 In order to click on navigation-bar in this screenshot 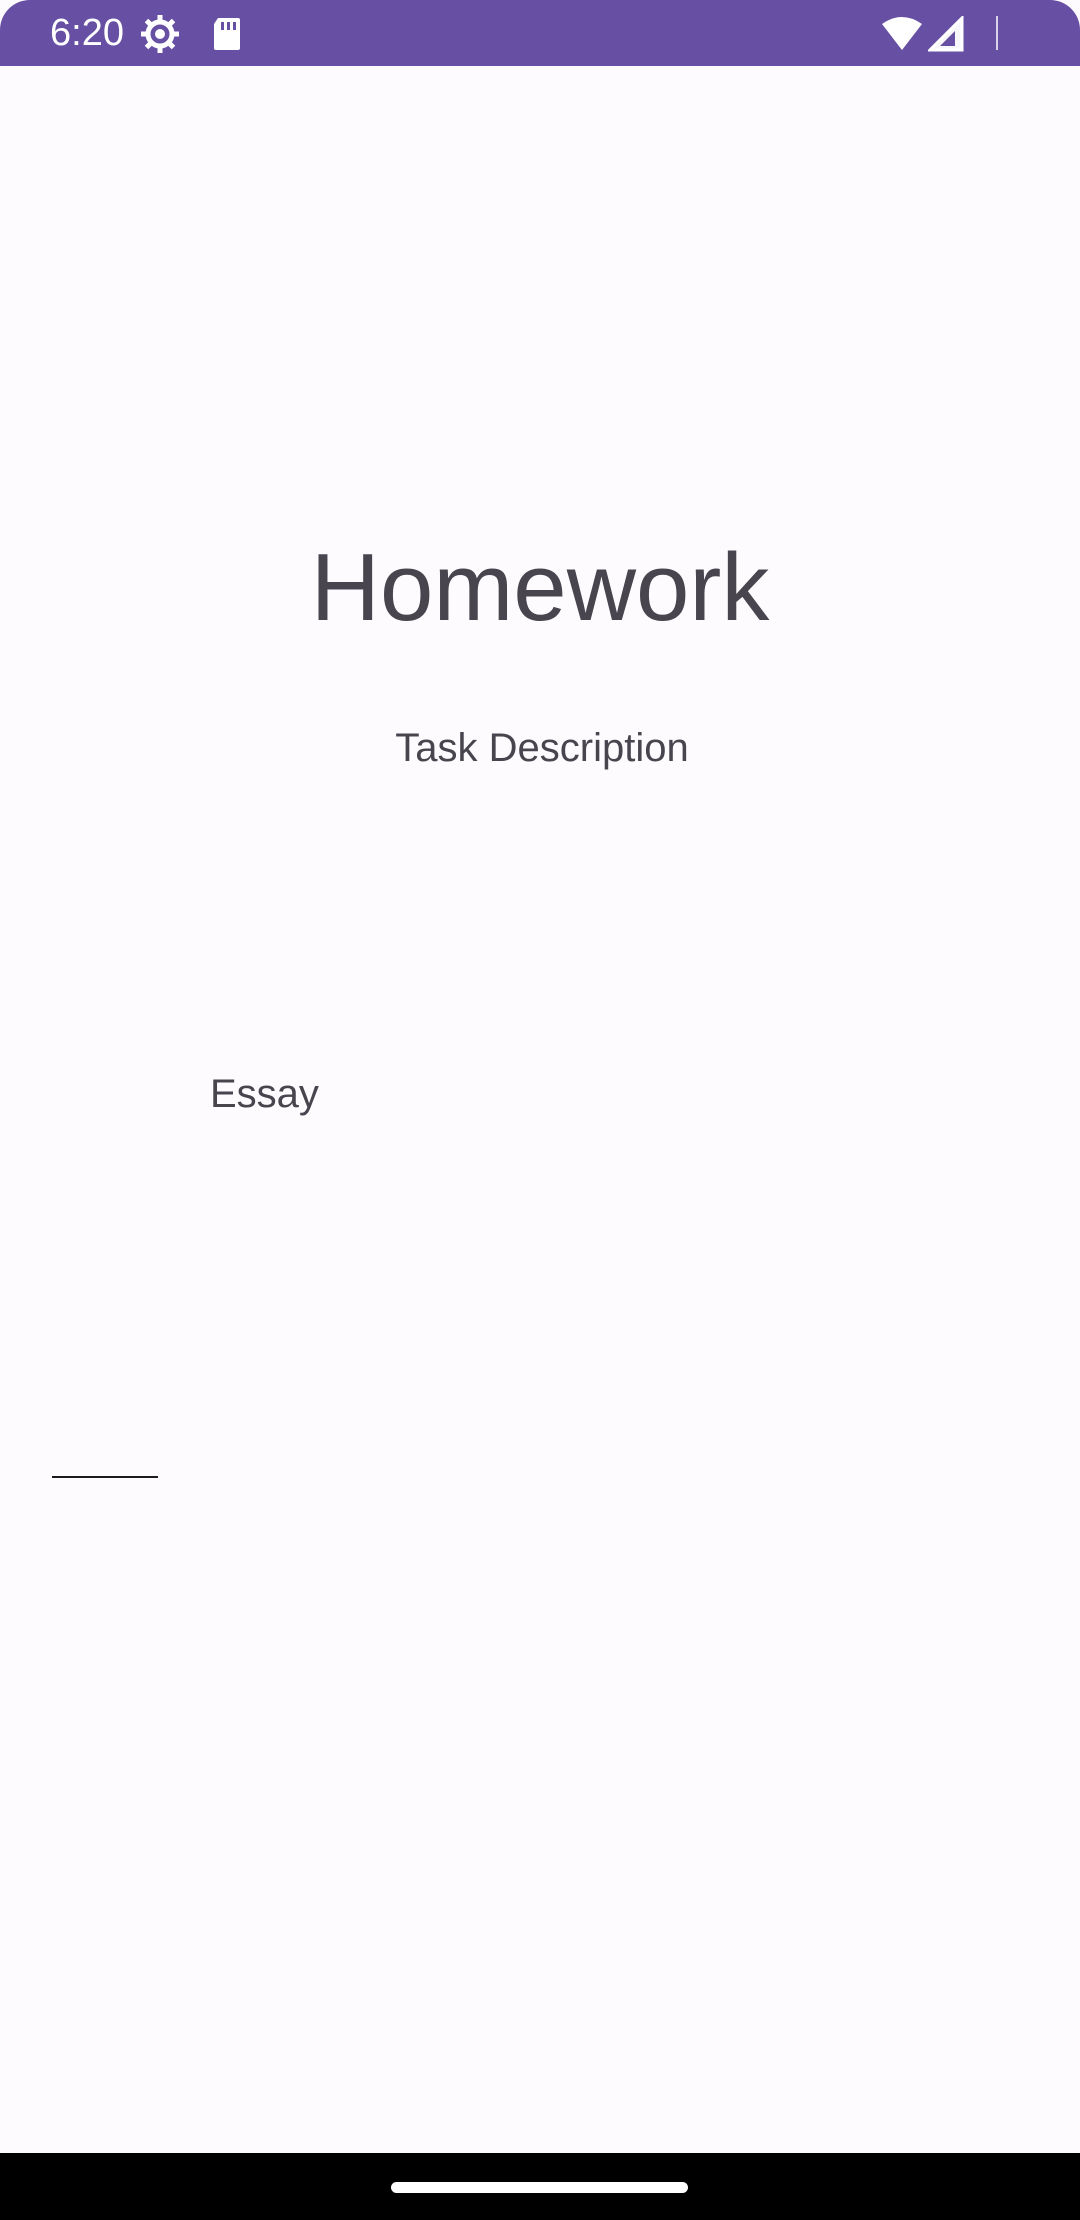, I will do `click(540, 2186)`.